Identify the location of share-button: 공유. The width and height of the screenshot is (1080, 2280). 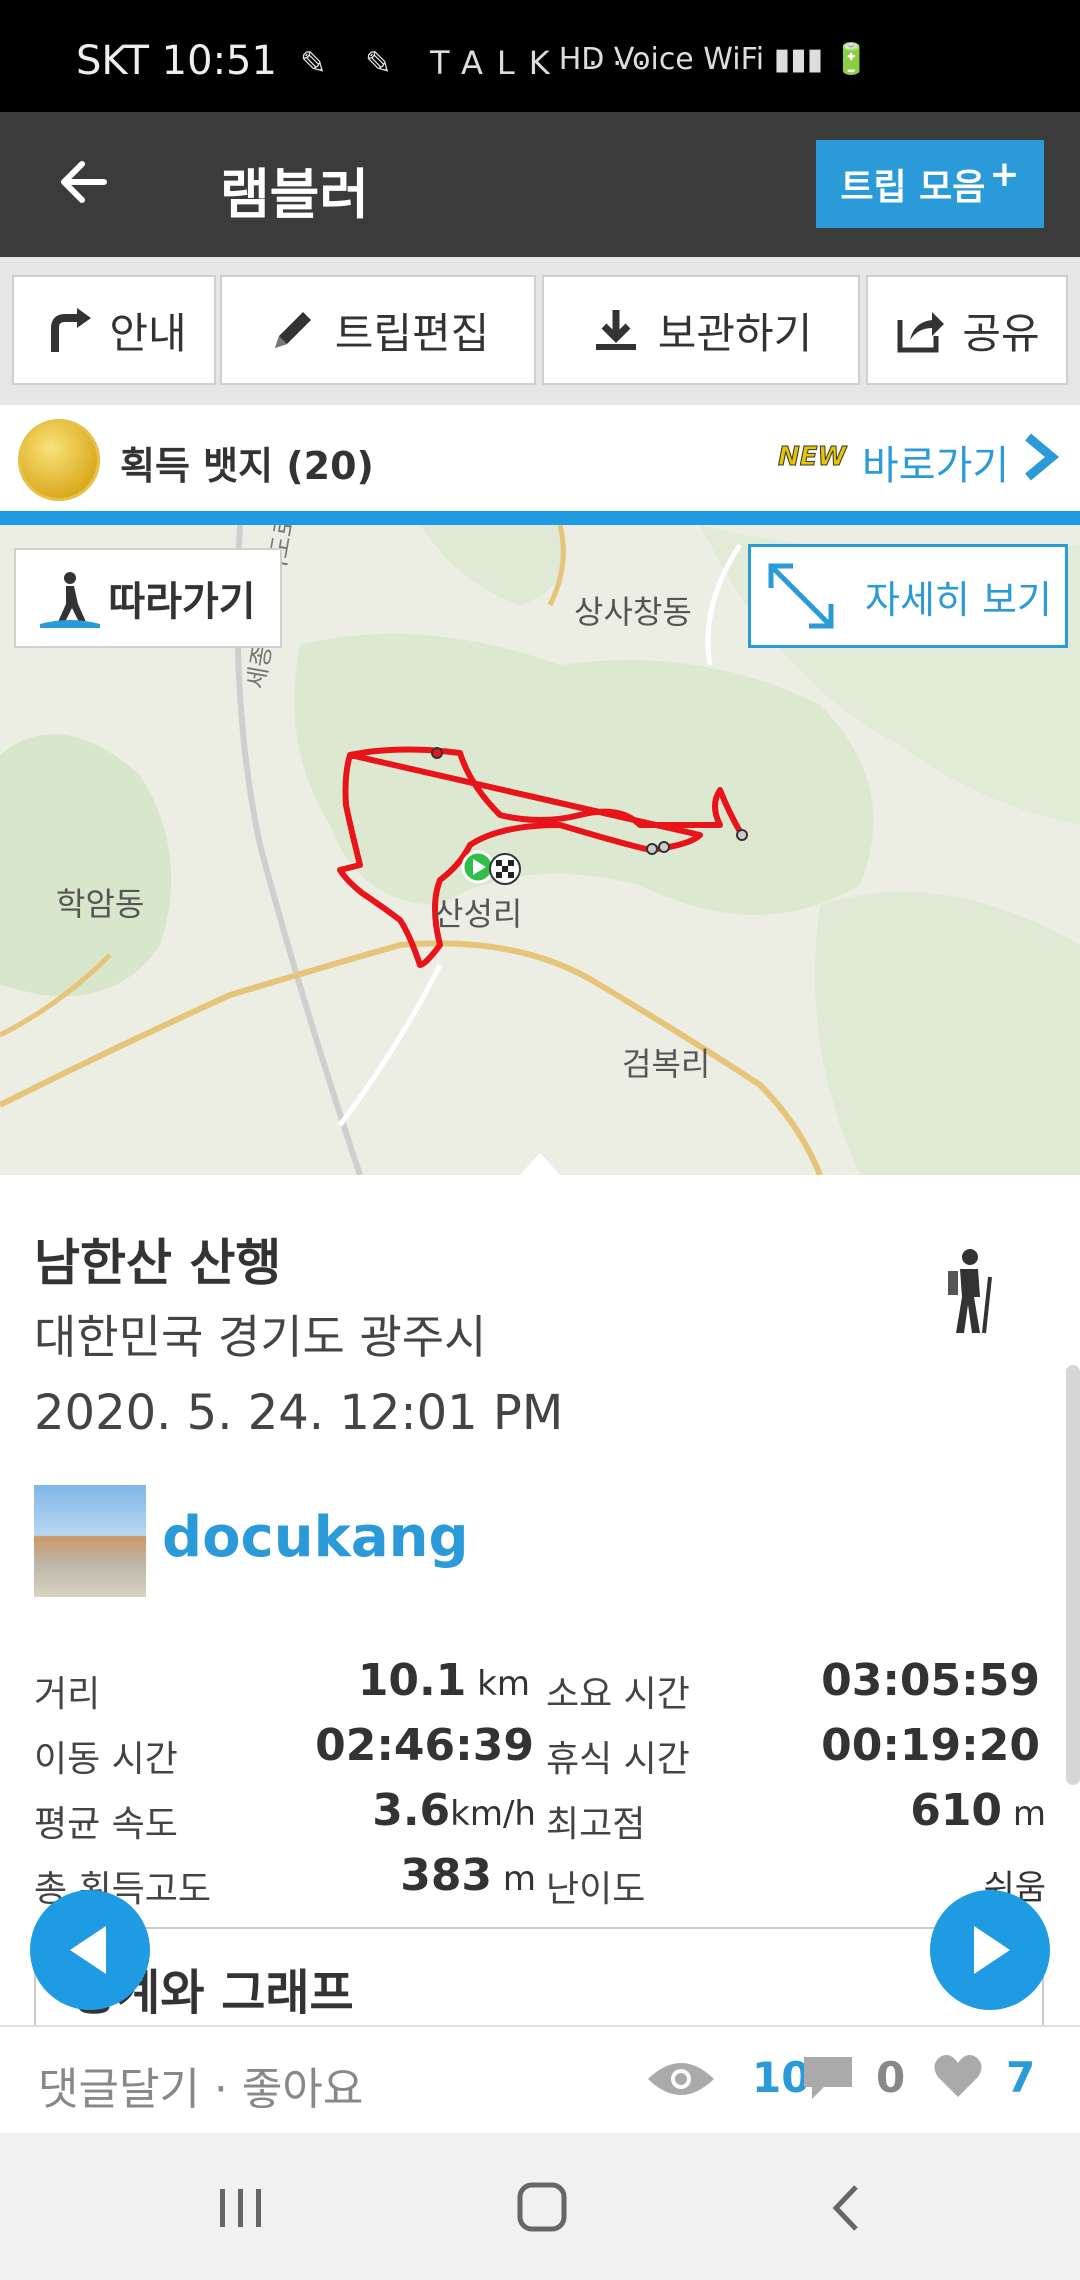
(967, 330).